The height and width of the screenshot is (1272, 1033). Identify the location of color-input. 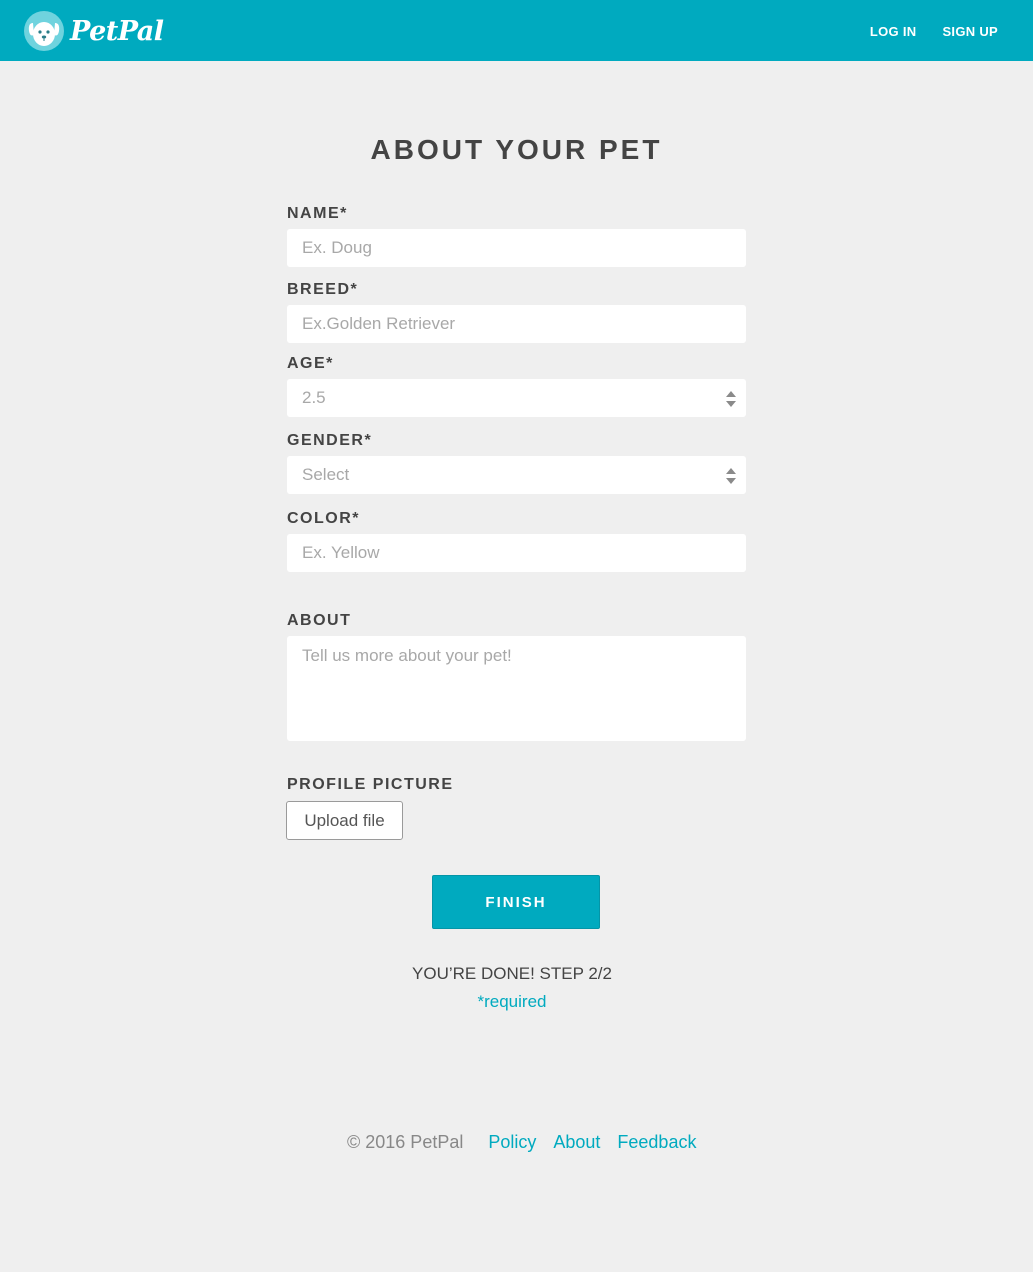
(516, 553).